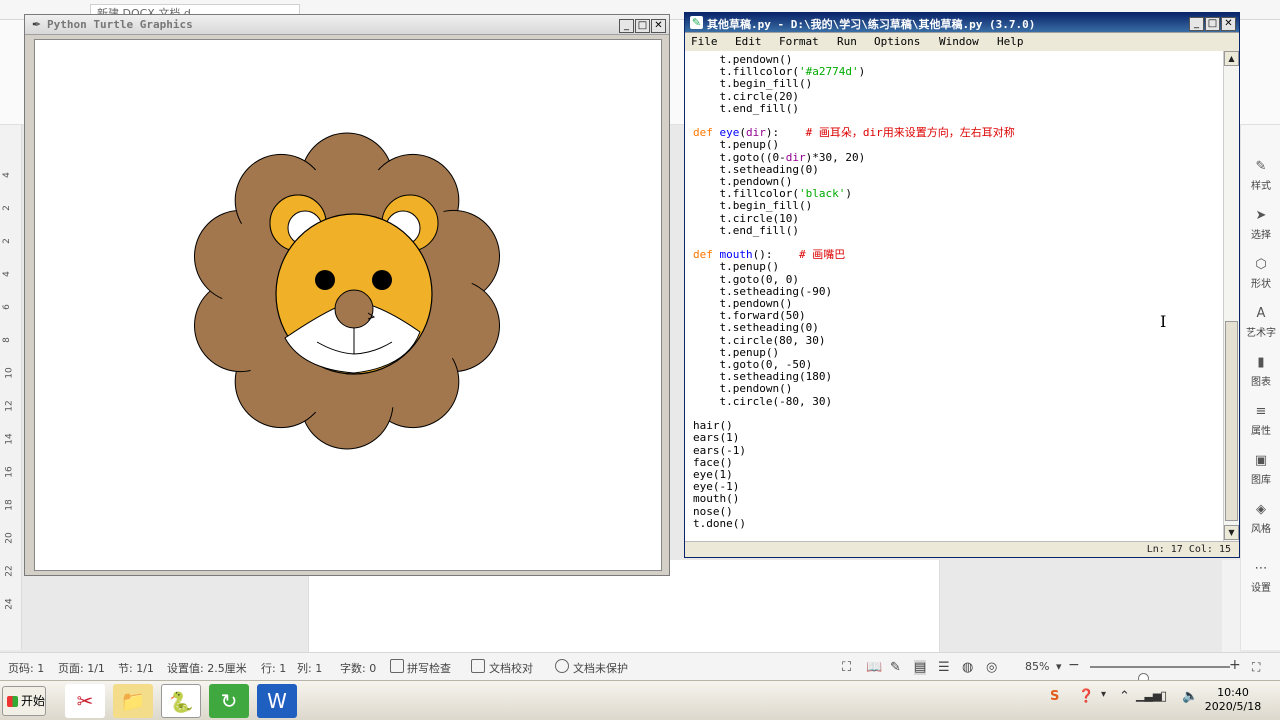  I want to click on idle-title: 其他草稿.py - D:\我的\学习\练习草稿\其他草稿.py (3.7.0), so click(871, 24).